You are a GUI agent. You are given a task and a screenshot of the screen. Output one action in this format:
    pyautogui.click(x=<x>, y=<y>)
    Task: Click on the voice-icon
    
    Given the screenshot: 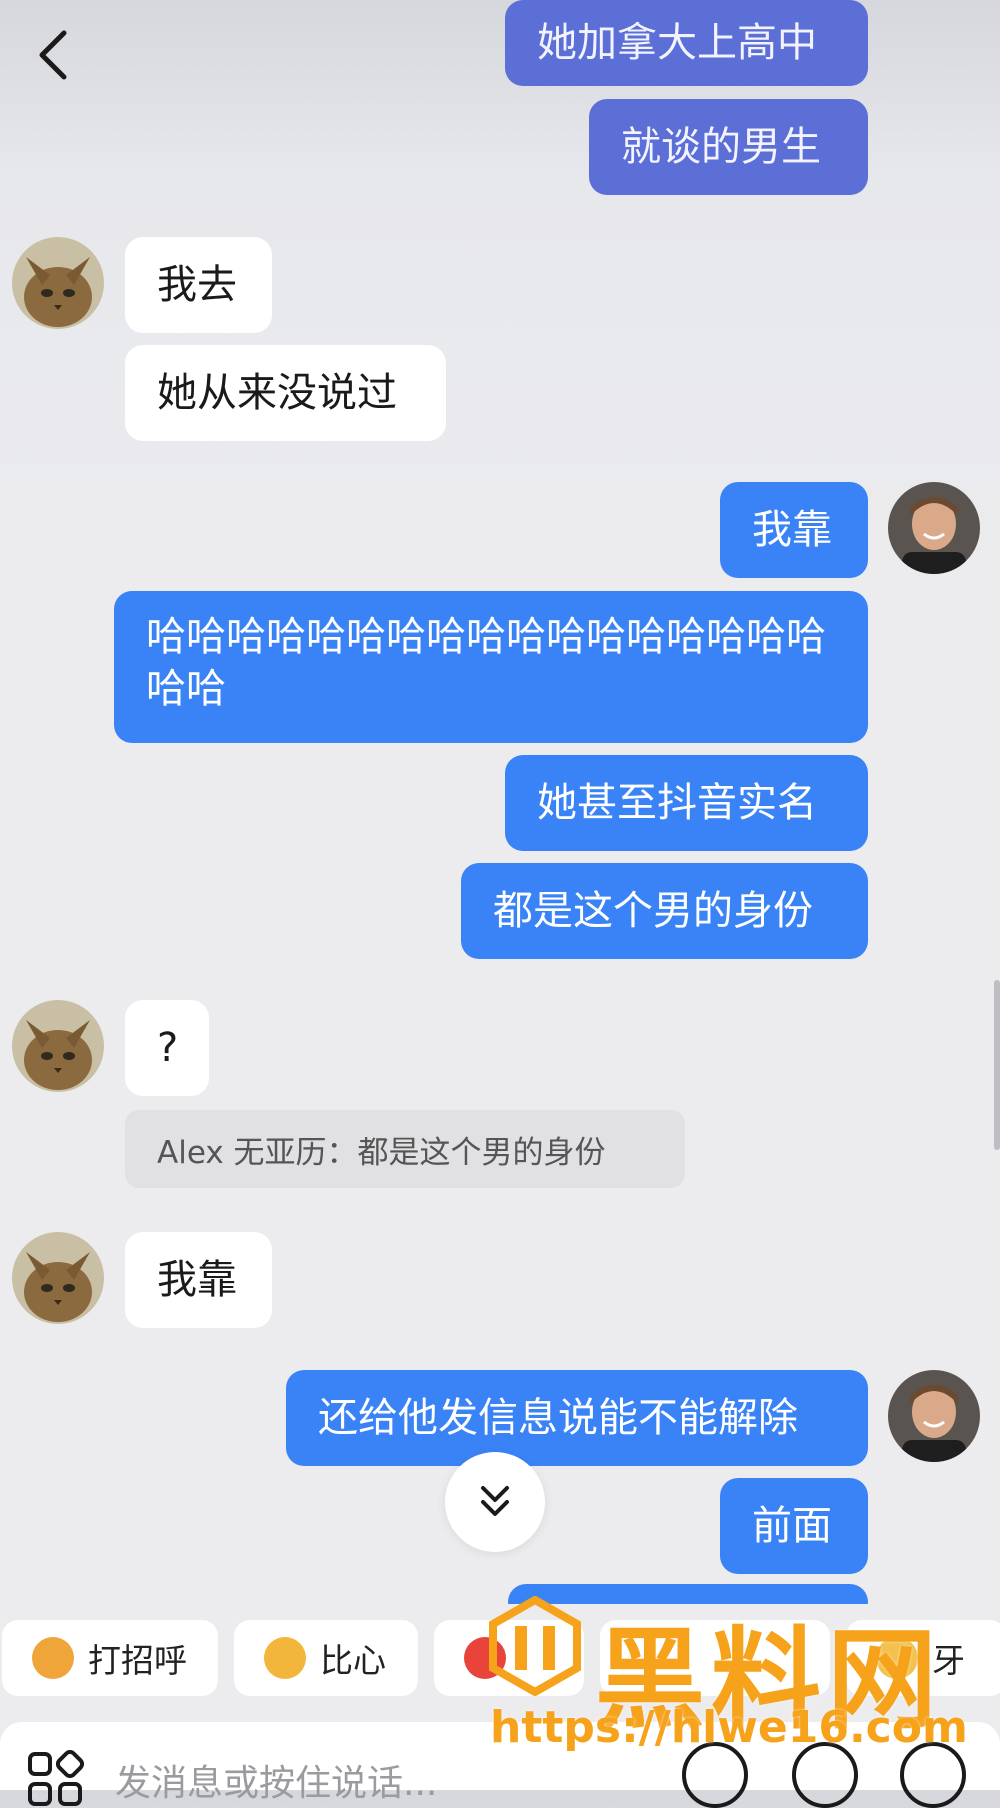 What is the action you would take?
    pyautogui.click(x=715, y=1775)
    